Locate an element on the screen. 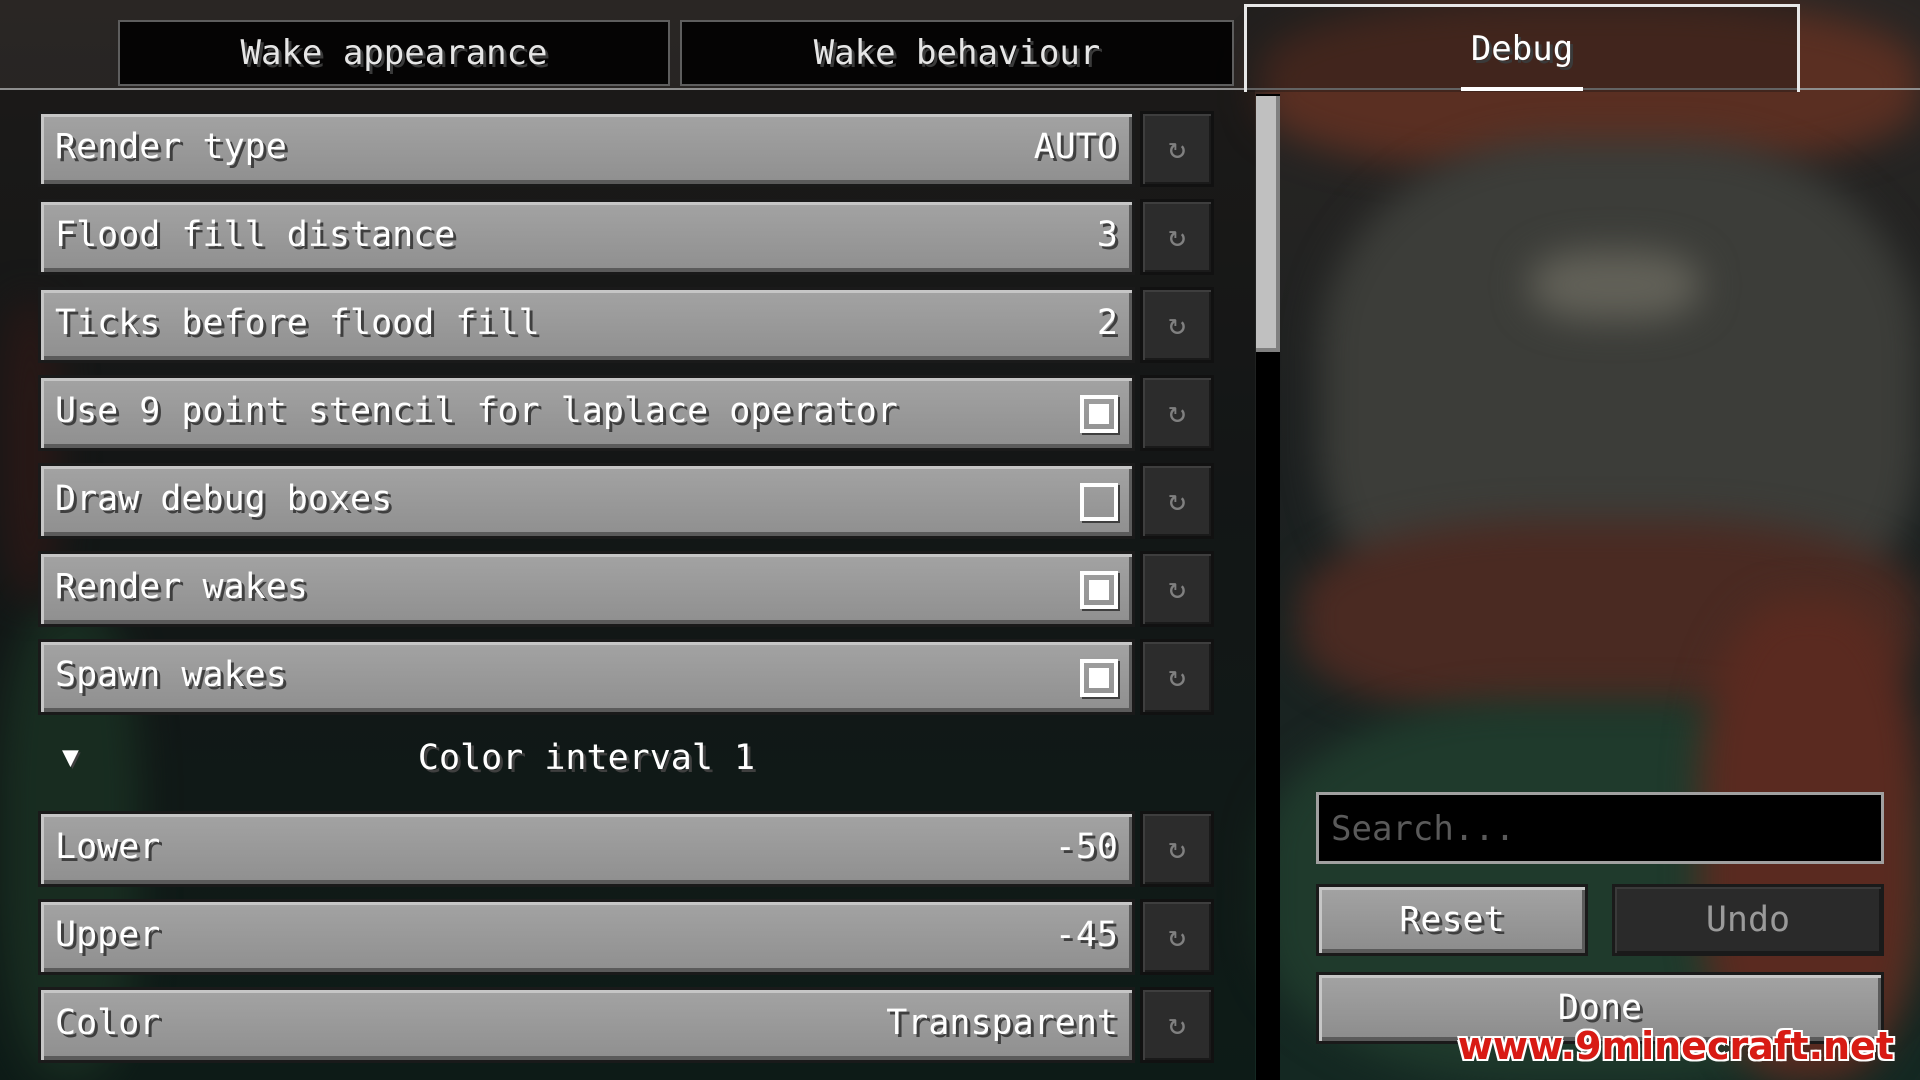 Image resolution: width=1920 pixels, height=1080 pixels. watermark: www.9minecraft.net is located at coordinates (1675, 1046).